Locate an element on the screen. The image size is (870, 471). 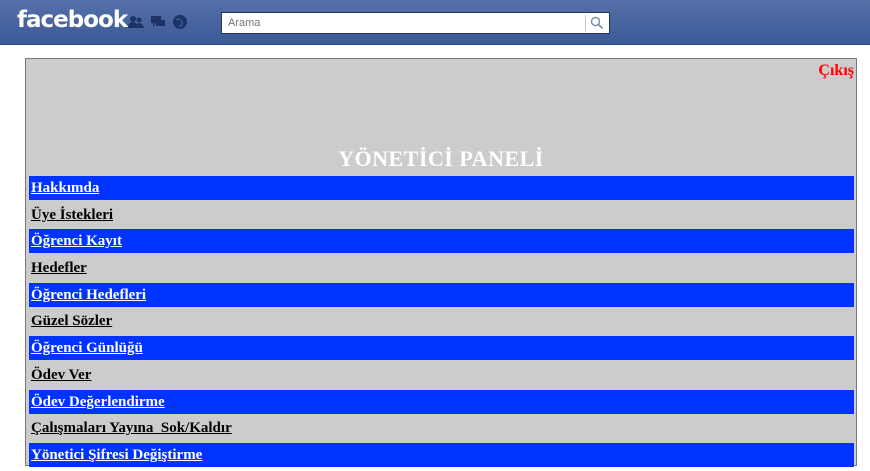
search-divider is located at coordinates (585, 23).